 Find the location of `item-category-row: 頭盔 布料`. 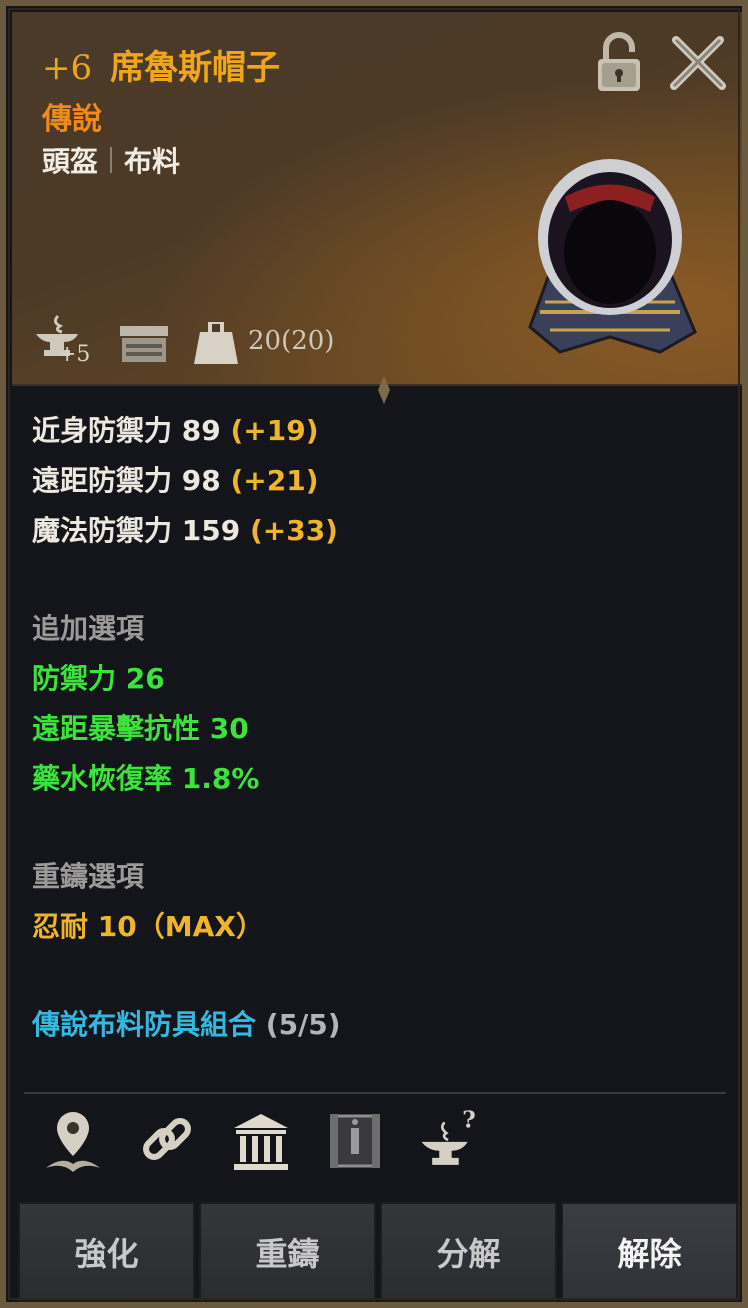

item-category-row: 頭盔 布料 is located at coordinates (111, 160).